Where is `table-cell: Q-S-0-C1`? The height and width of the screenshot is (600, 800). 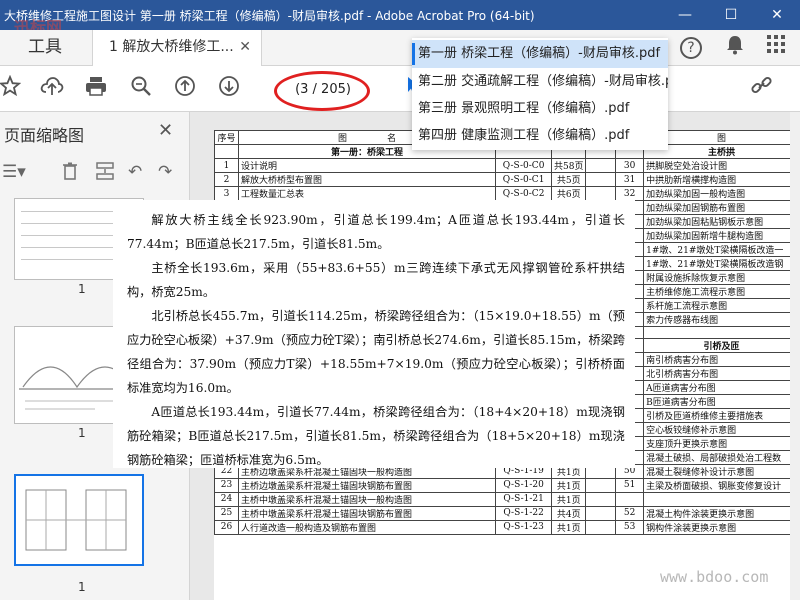
table-cell: Q-S-0-C1 is located at coordinates (524, 179).